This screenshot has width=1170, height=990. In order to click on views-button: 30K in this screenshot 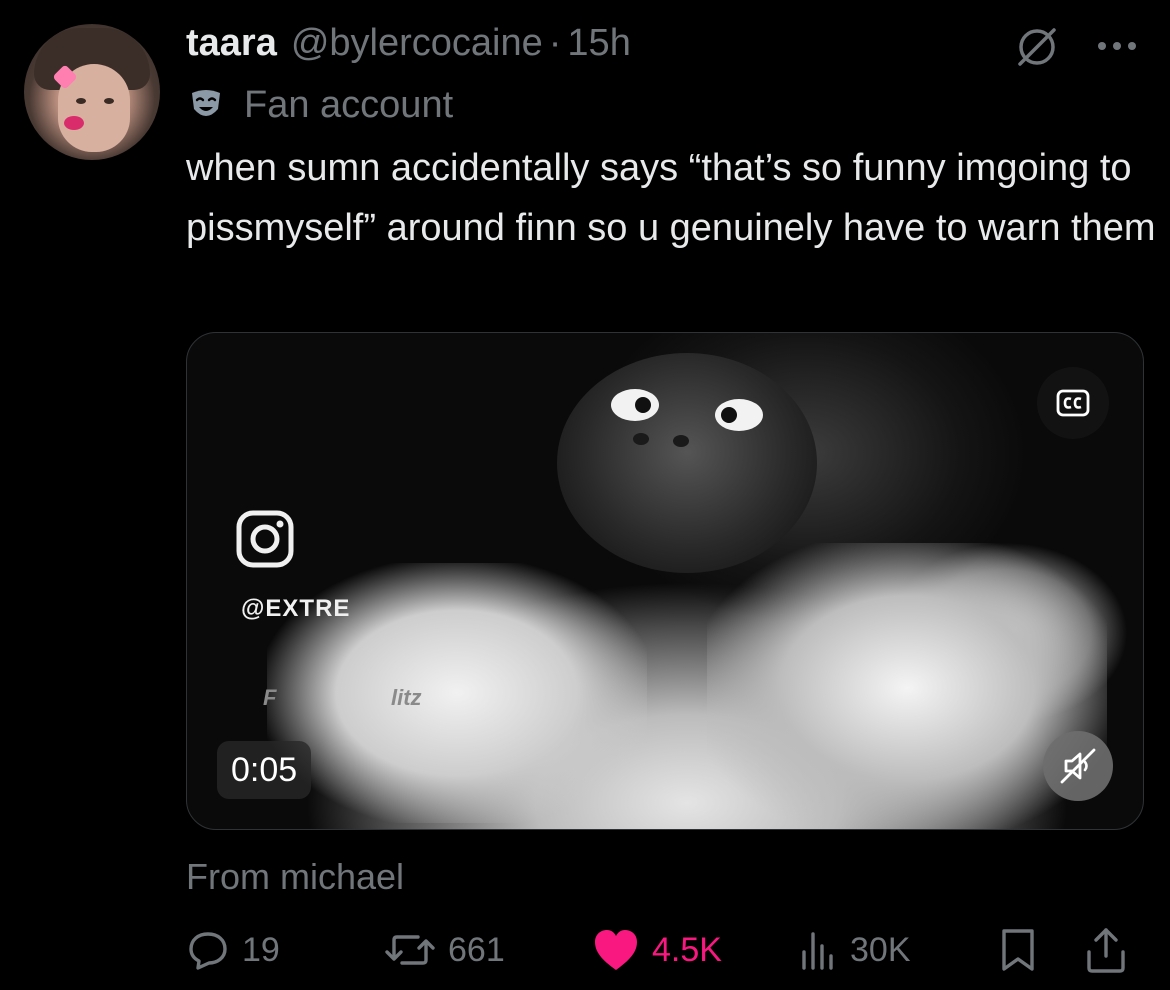, I will do `click(854, 950)`.